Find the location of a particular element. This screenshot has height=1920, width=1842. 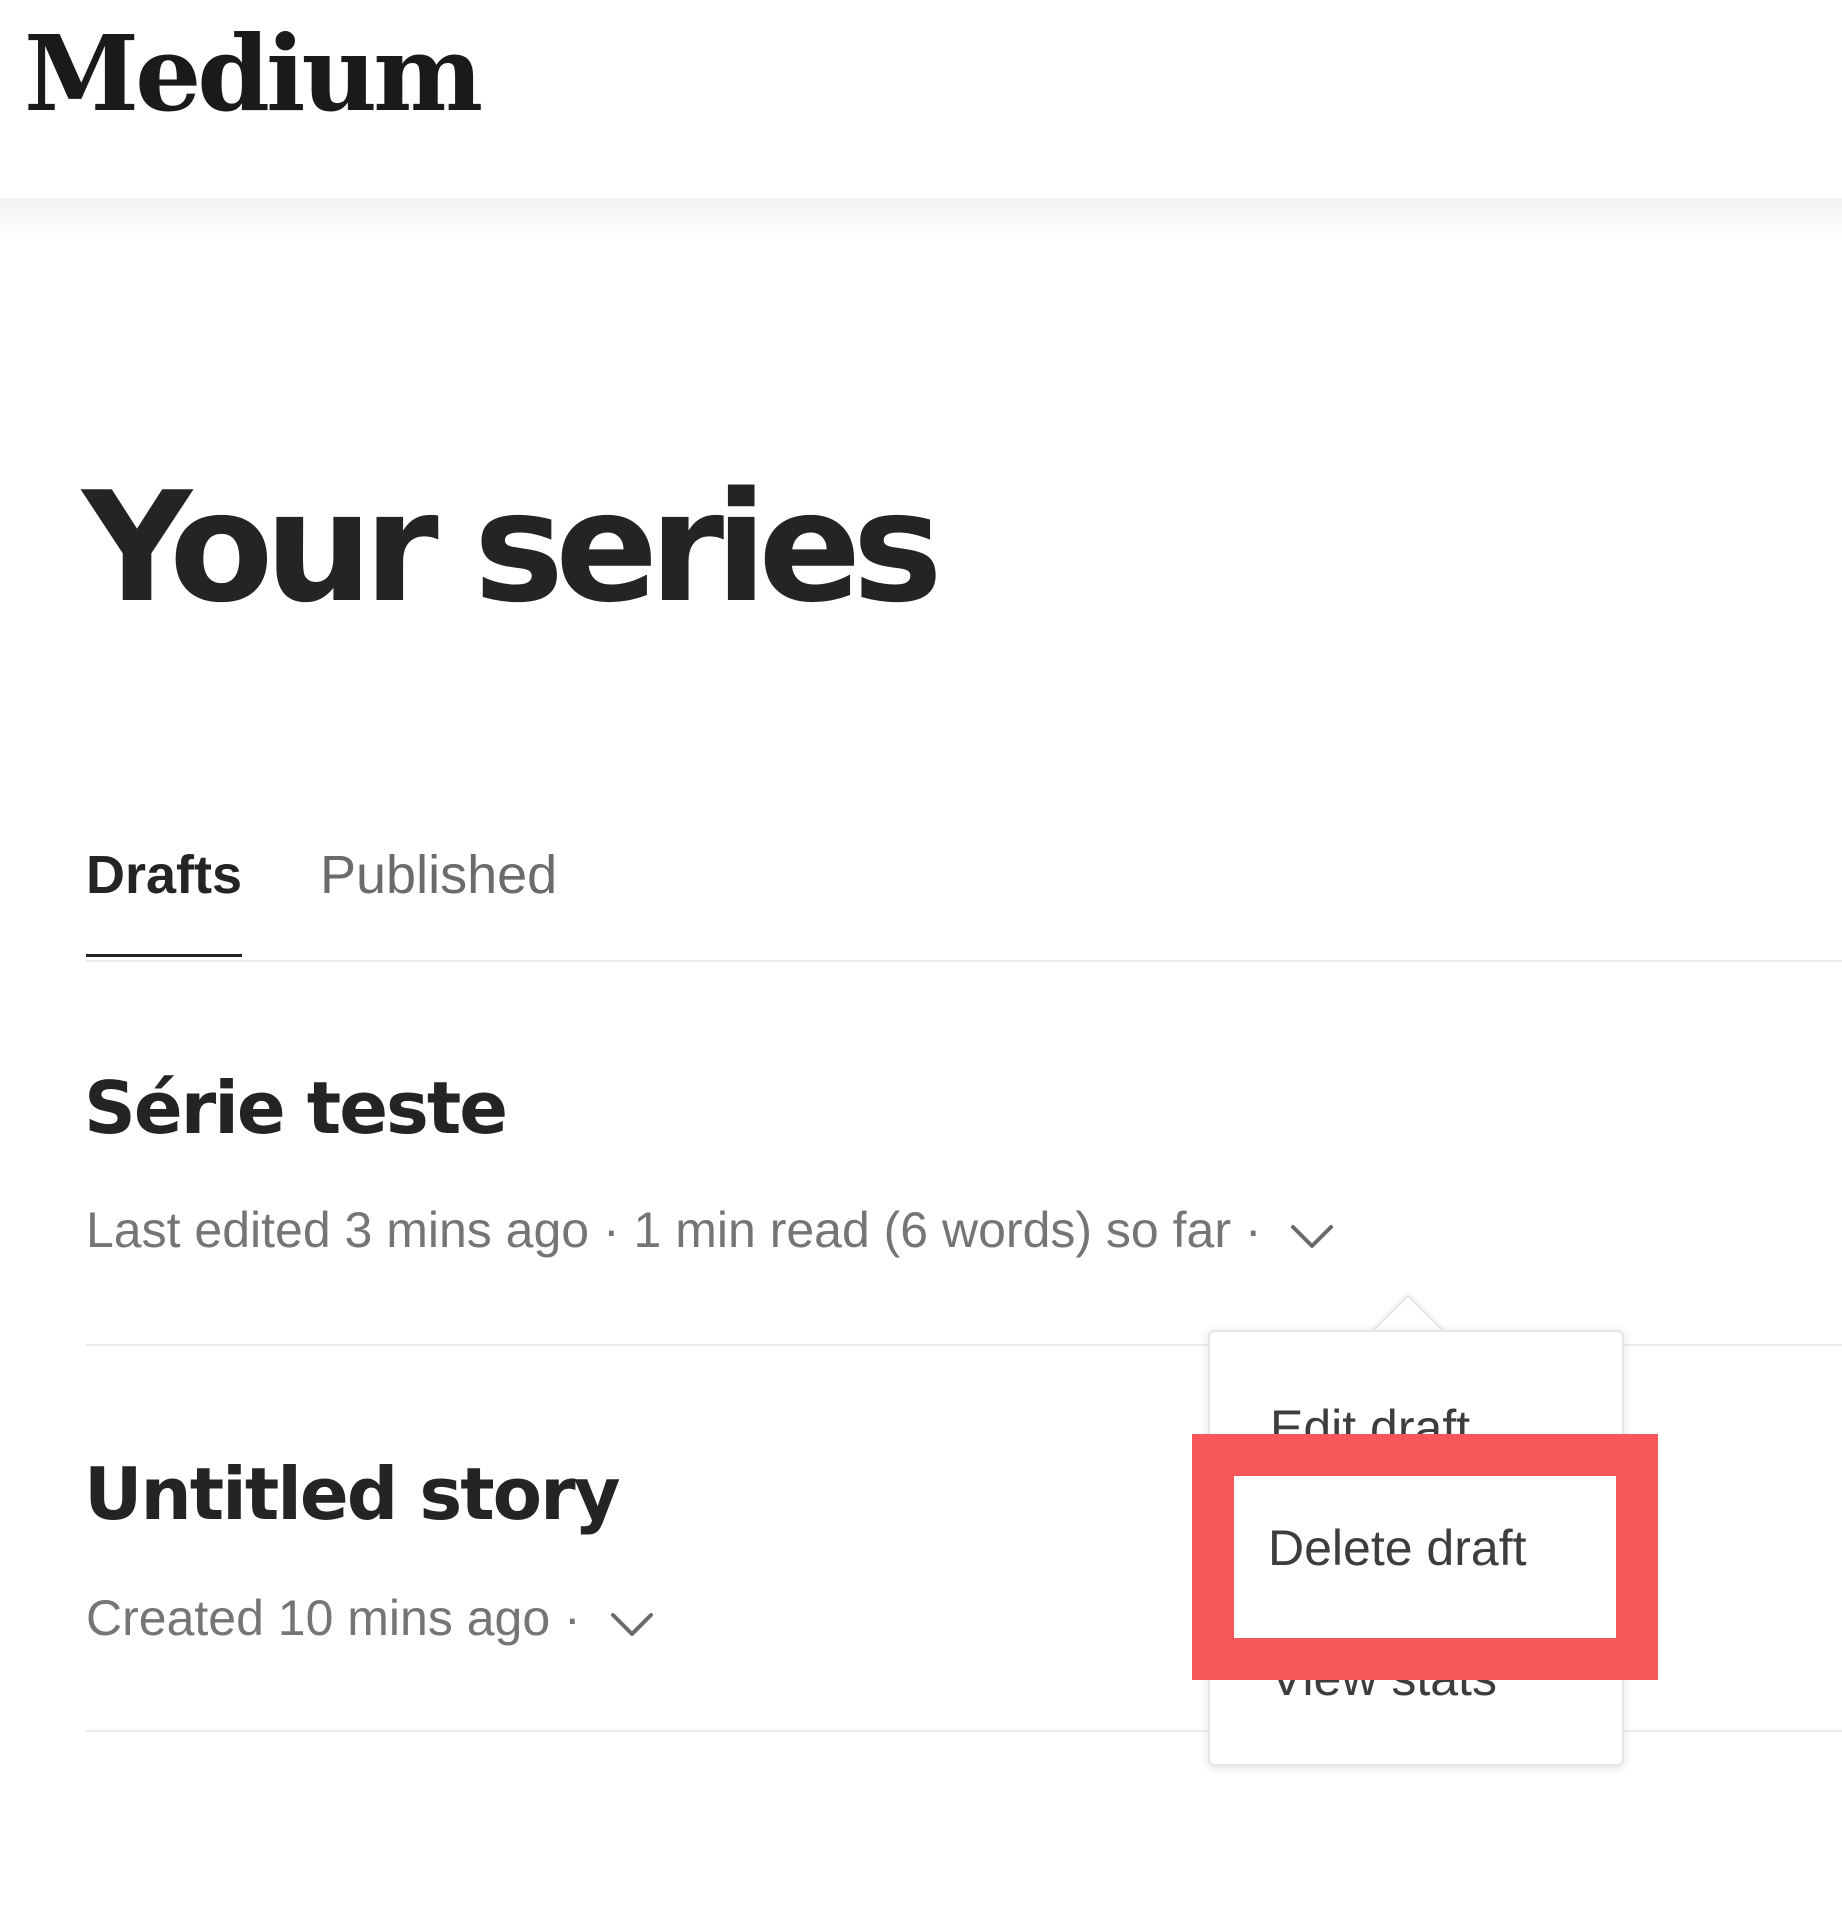

menu-item-delete-draft: Delete draft is located at coordinates (1397, 1548).